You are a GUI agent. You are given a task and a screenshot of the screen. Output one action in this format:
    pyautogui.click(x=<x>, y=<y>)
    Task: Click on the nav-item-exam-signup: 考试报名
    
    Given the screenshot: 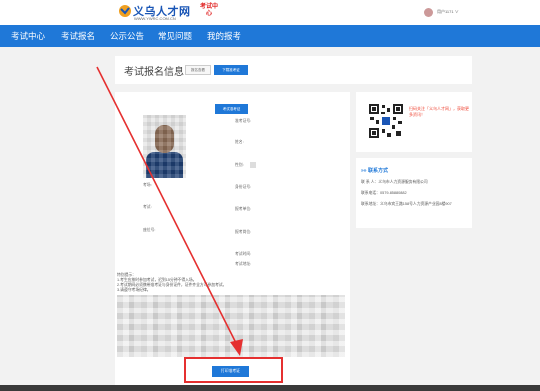 What is the action you would take?
    pyautogui.click(x=78, y=36)
    